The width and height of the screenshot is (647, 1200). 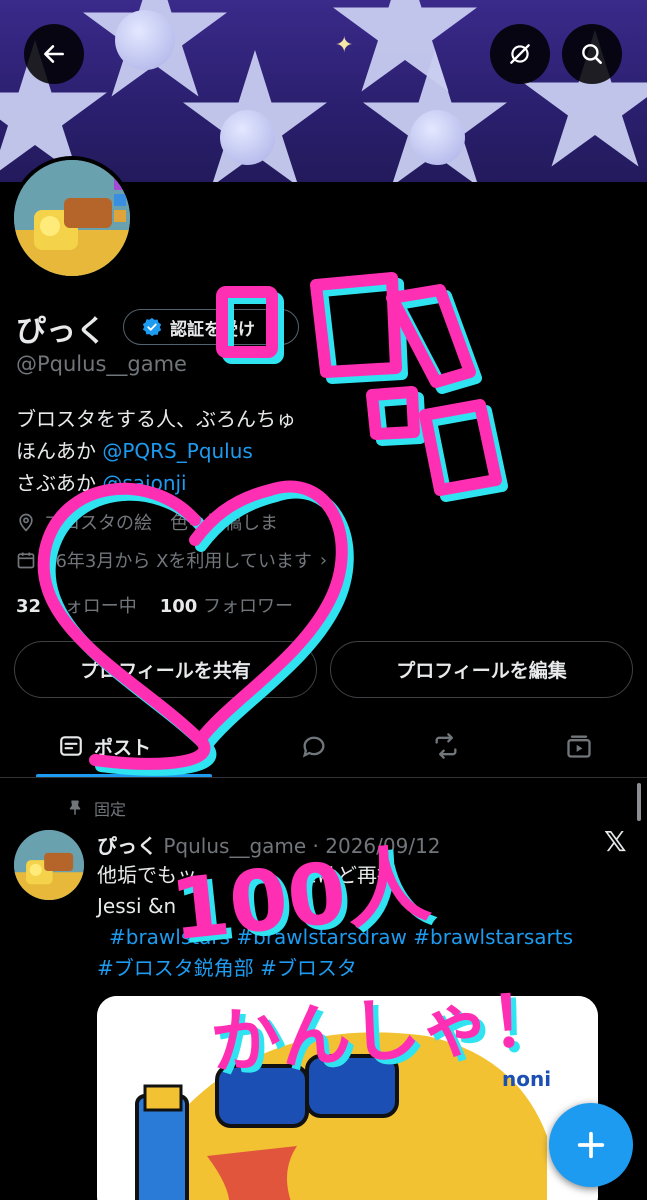 I want to click on bio-line: ほんあか @PQRS_Pqulus, so click(x=156, y=451).